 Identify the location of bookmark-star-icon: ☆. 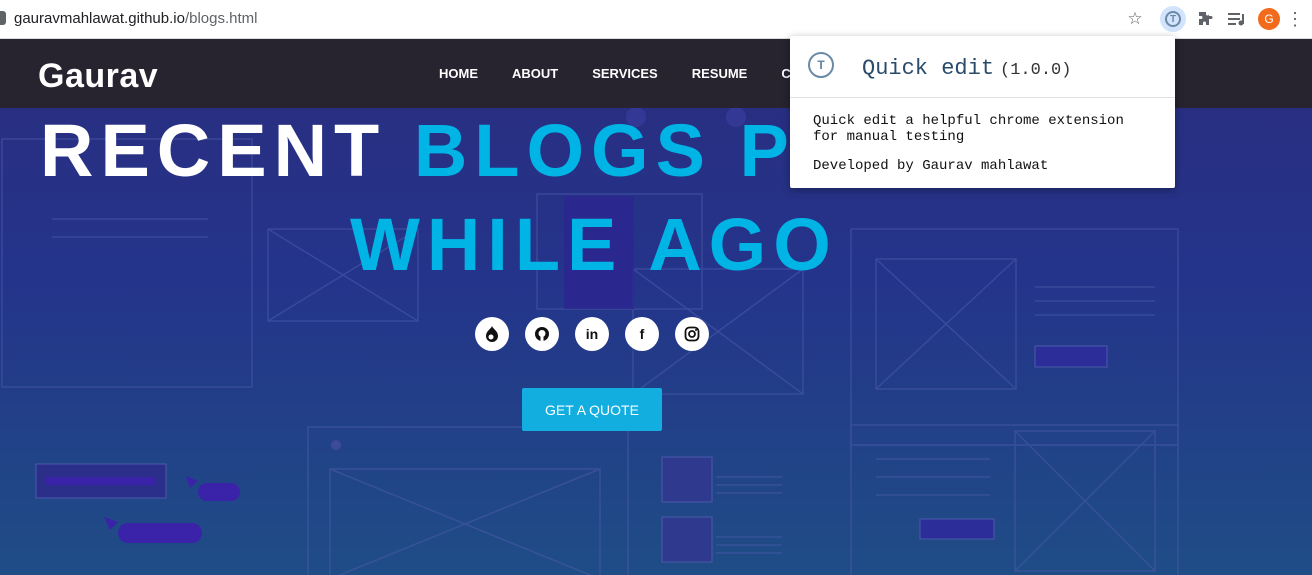
(1135, 19).